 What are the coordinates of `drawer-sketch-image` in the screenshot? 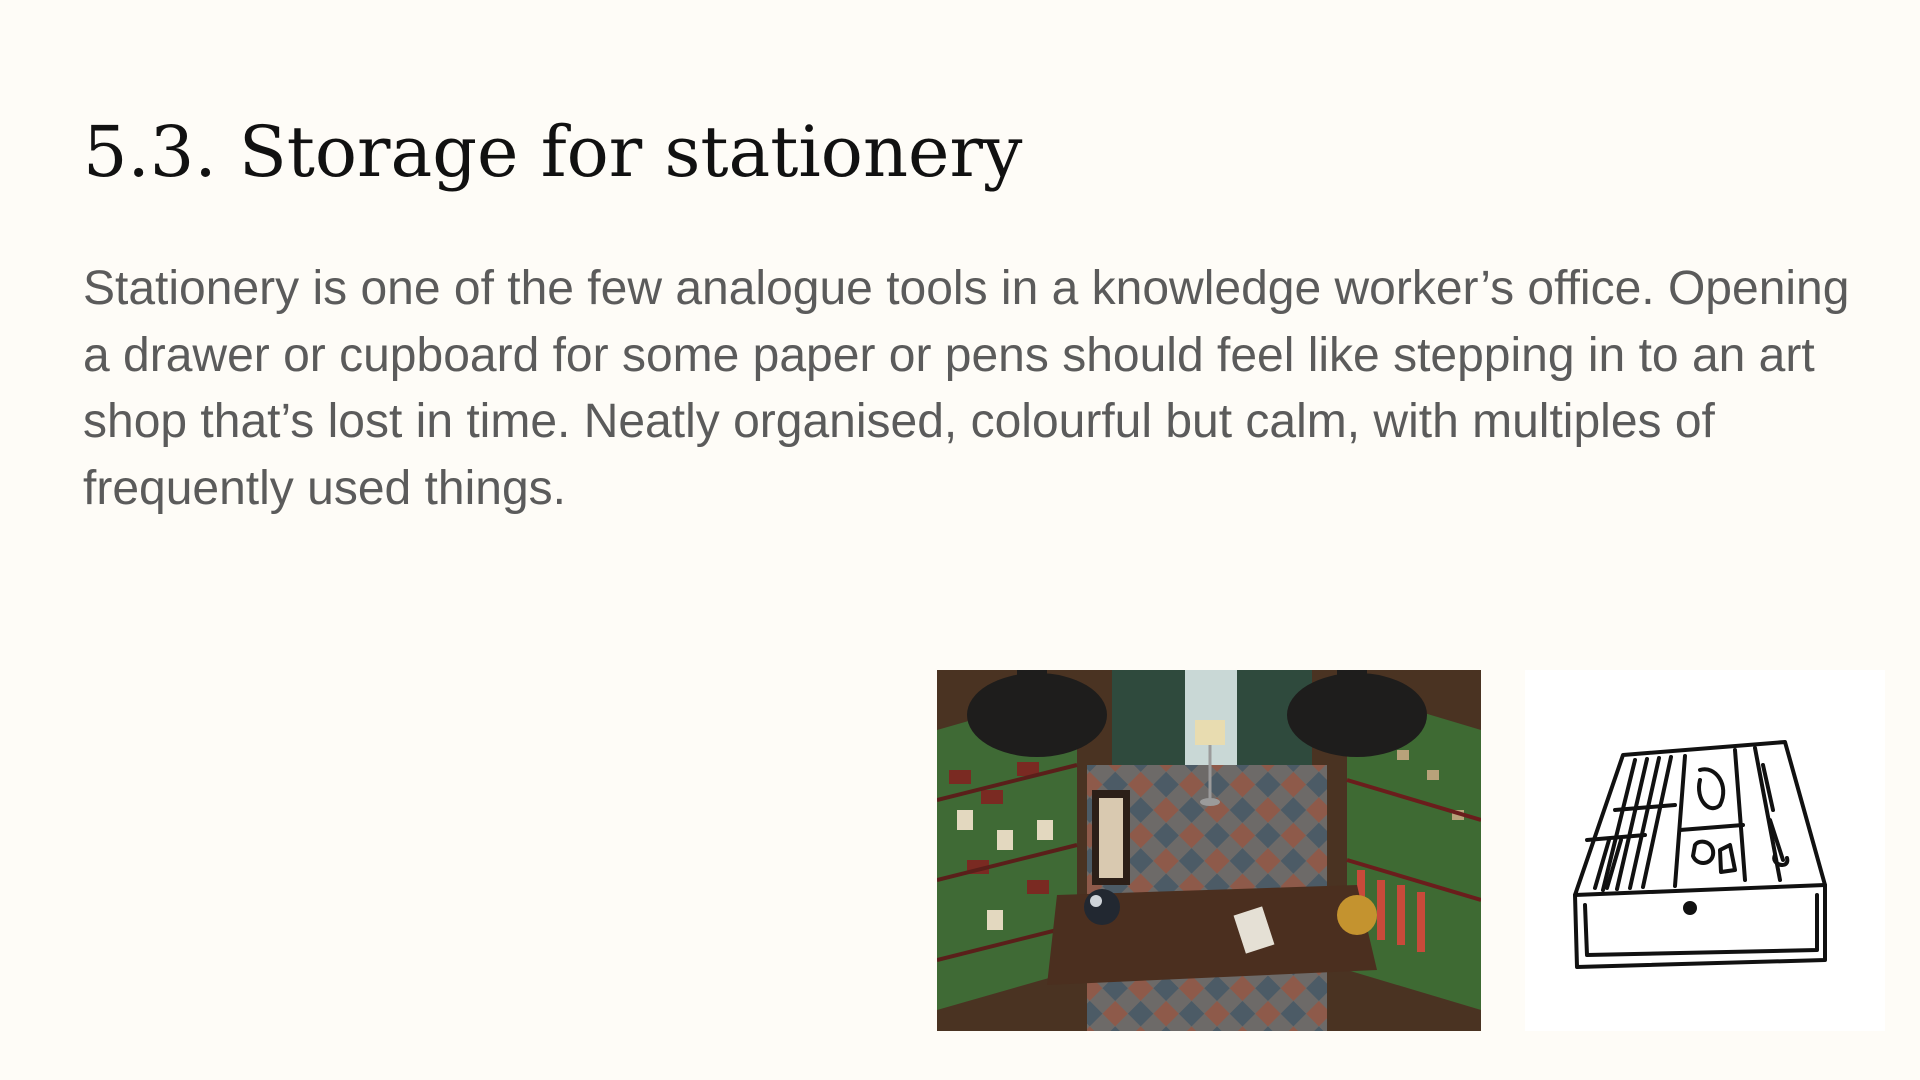 It's located at (1705, 850).